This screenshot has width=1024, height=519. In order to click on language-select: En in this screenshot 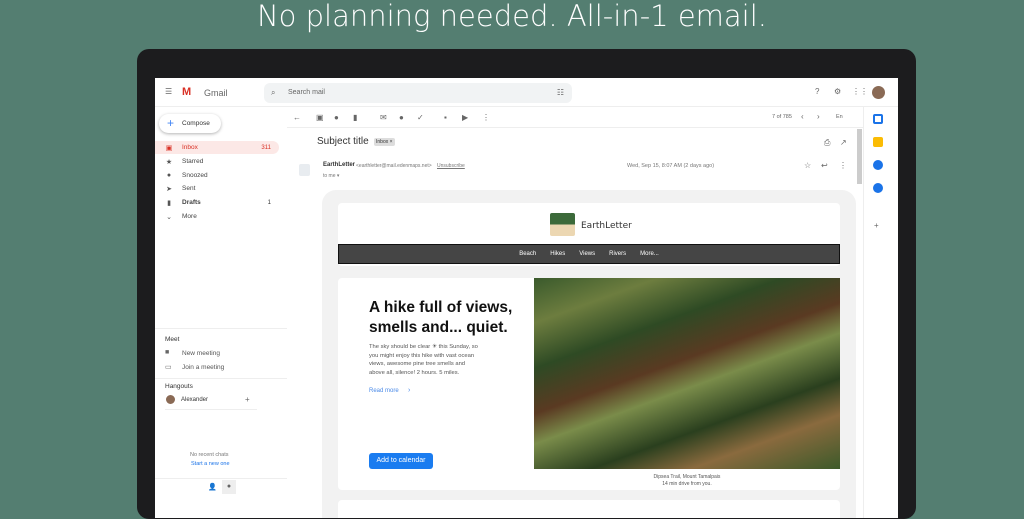, I will do `click(839, 117)`.